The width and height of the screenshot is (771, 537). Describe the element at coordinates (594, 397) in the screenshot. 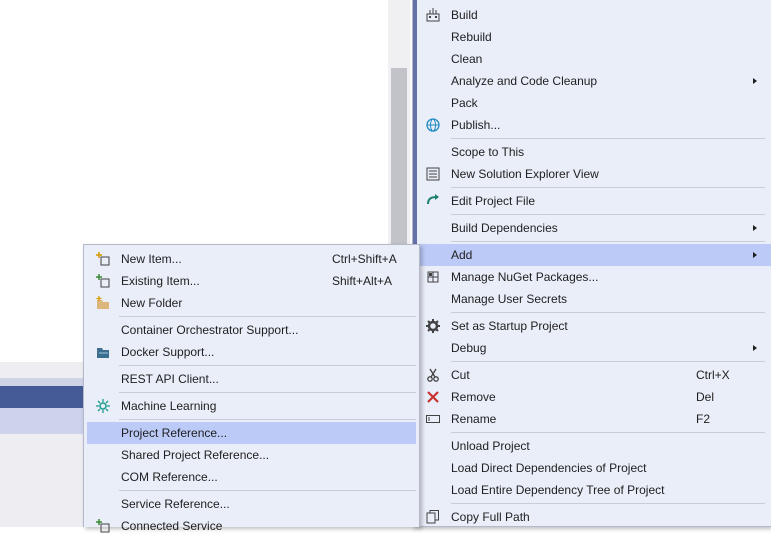

I see `menu-item-remove: Remove Del` at that location.